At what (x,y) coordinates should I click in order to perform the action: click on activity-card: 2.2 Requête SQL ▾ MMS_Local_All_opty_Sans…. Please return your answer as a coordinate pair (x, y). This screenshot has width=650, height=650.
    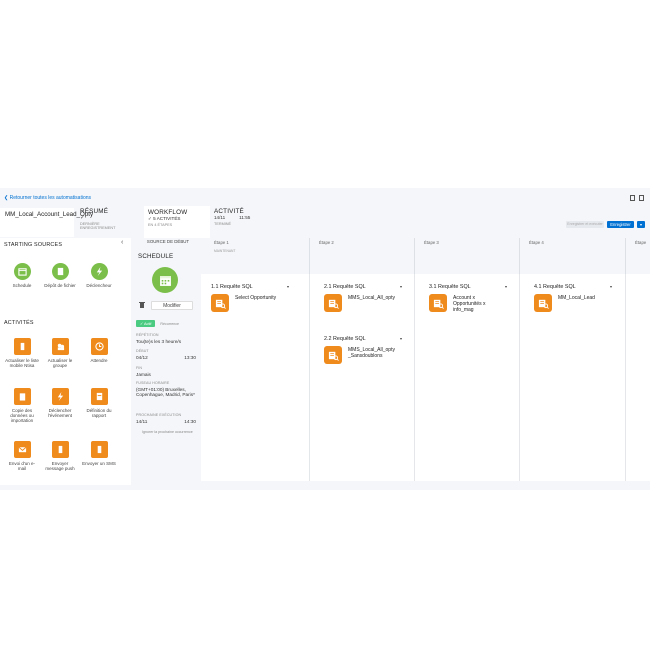
    Looking at the image, I should click on (363, 350).